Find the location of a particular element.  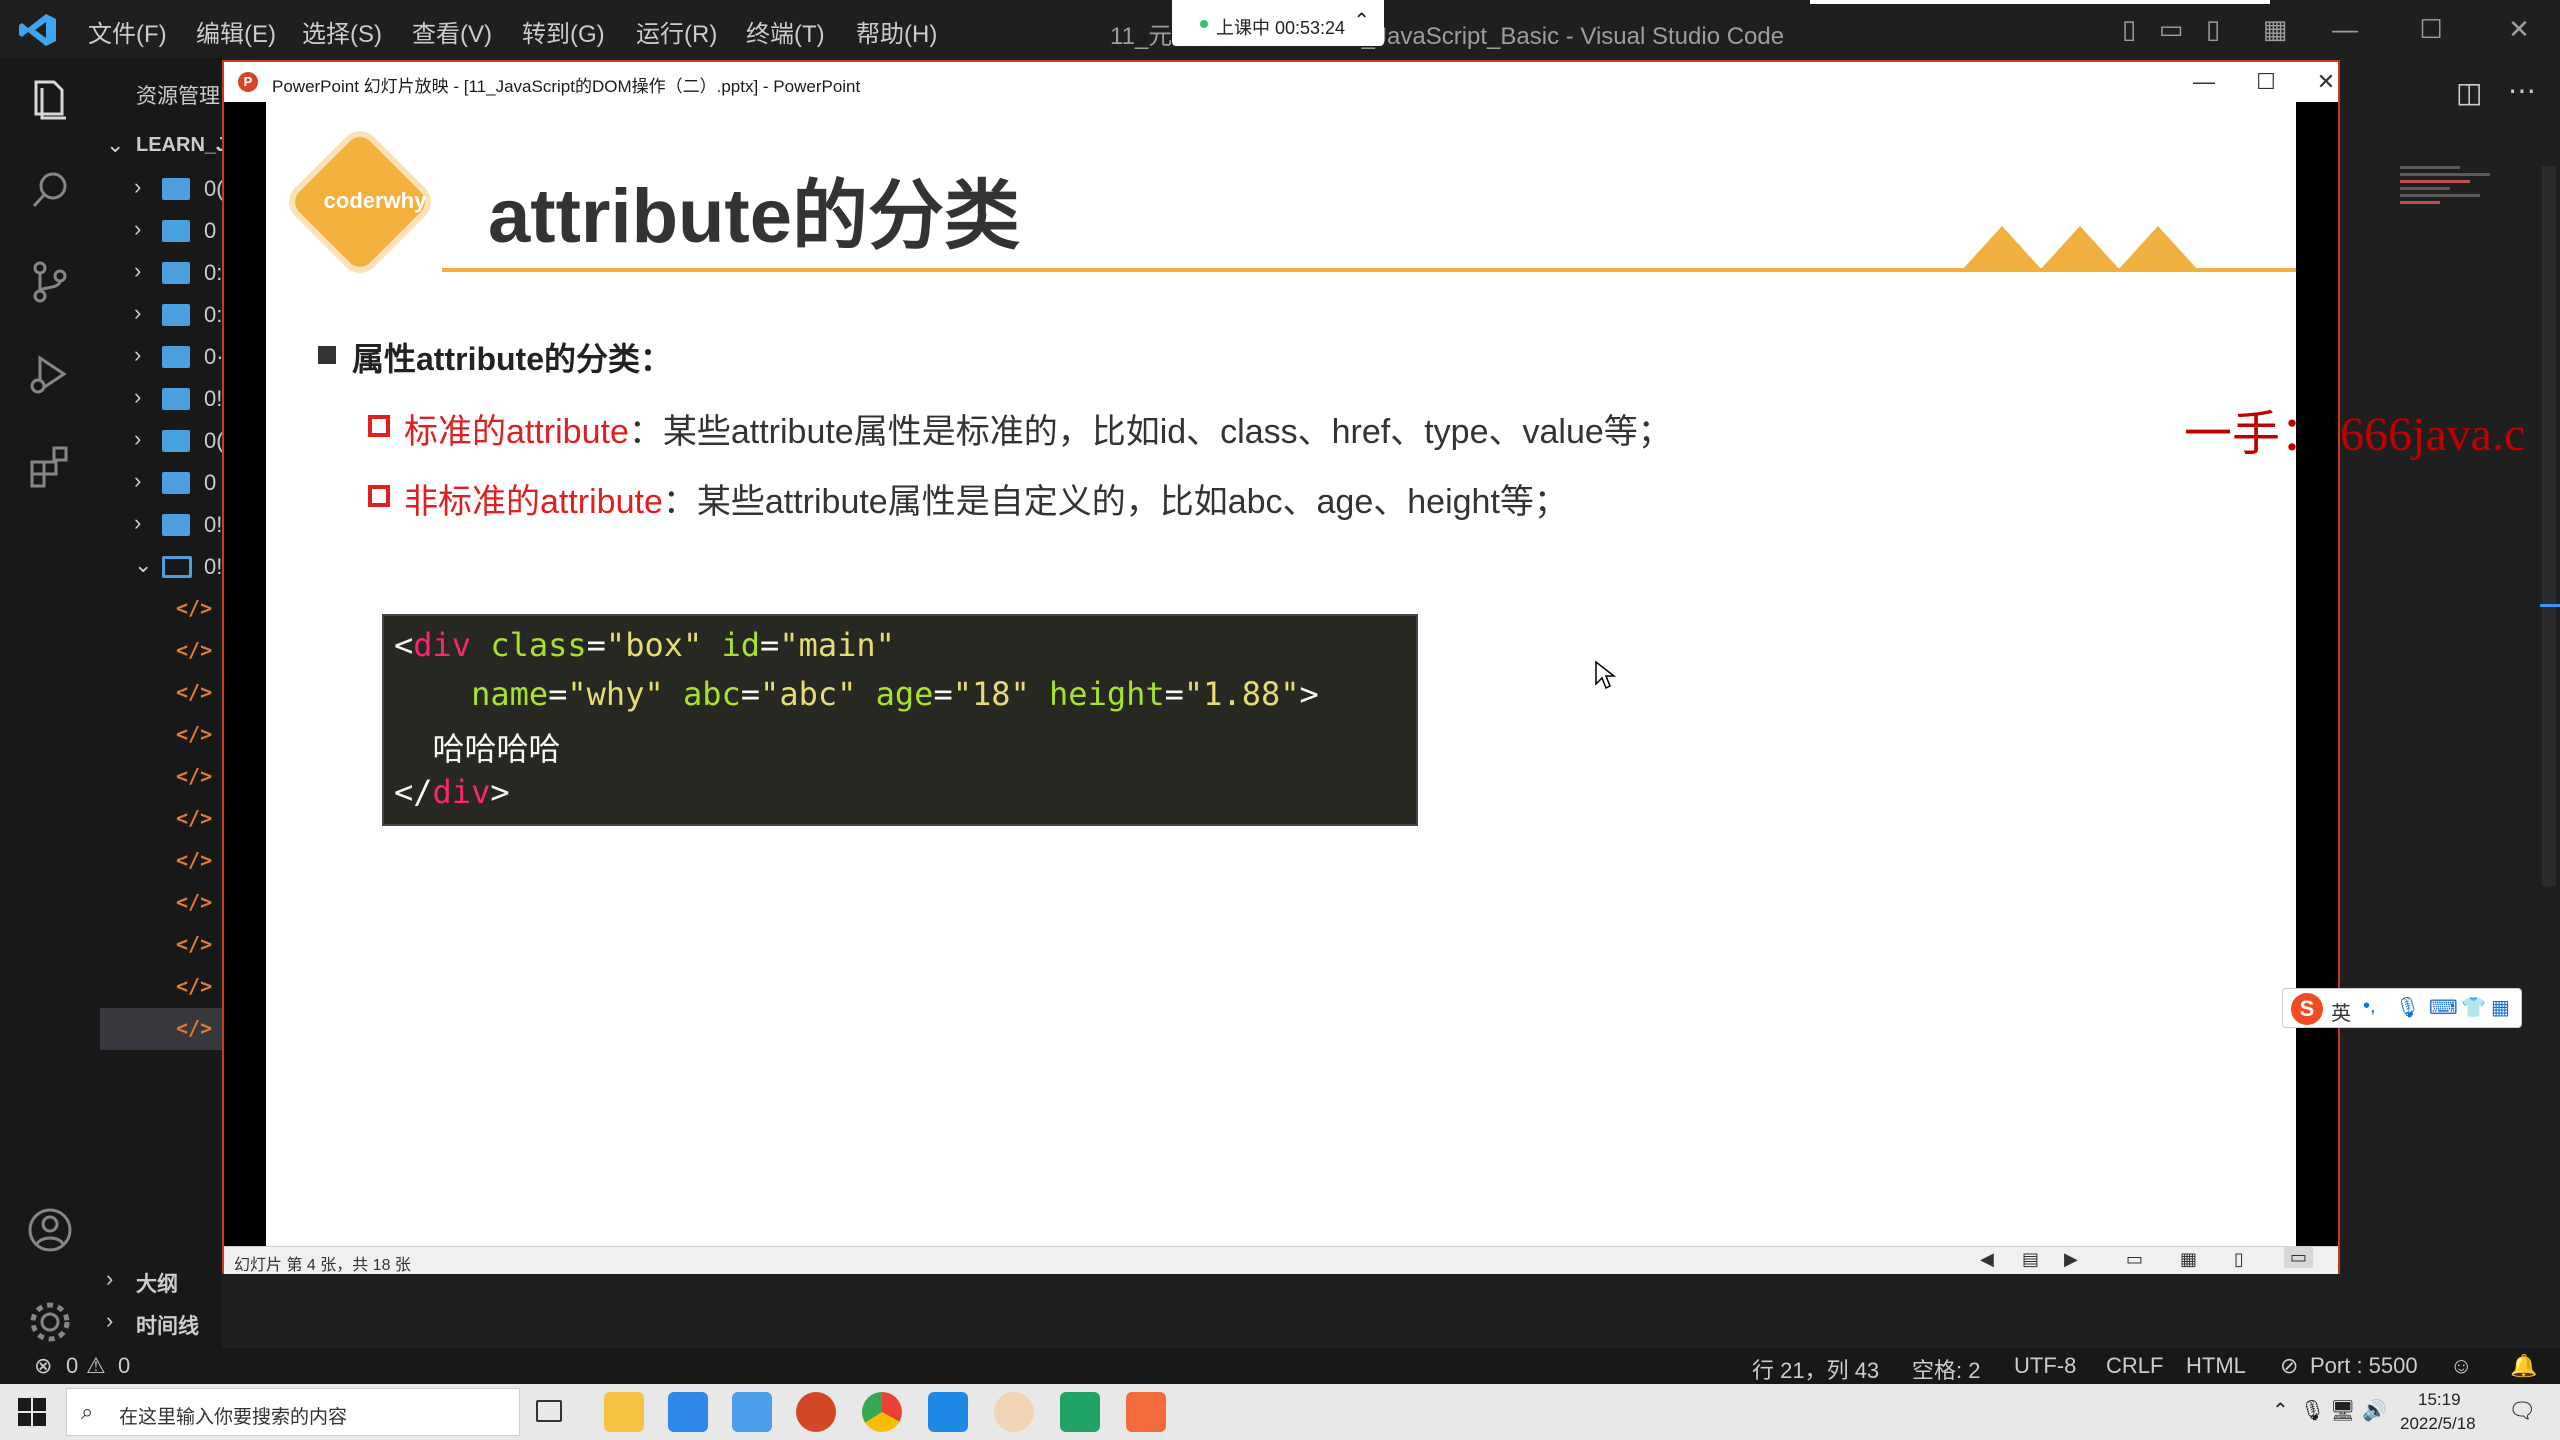

clock-time: 15:19 is located at coordinates (2439, 1400).